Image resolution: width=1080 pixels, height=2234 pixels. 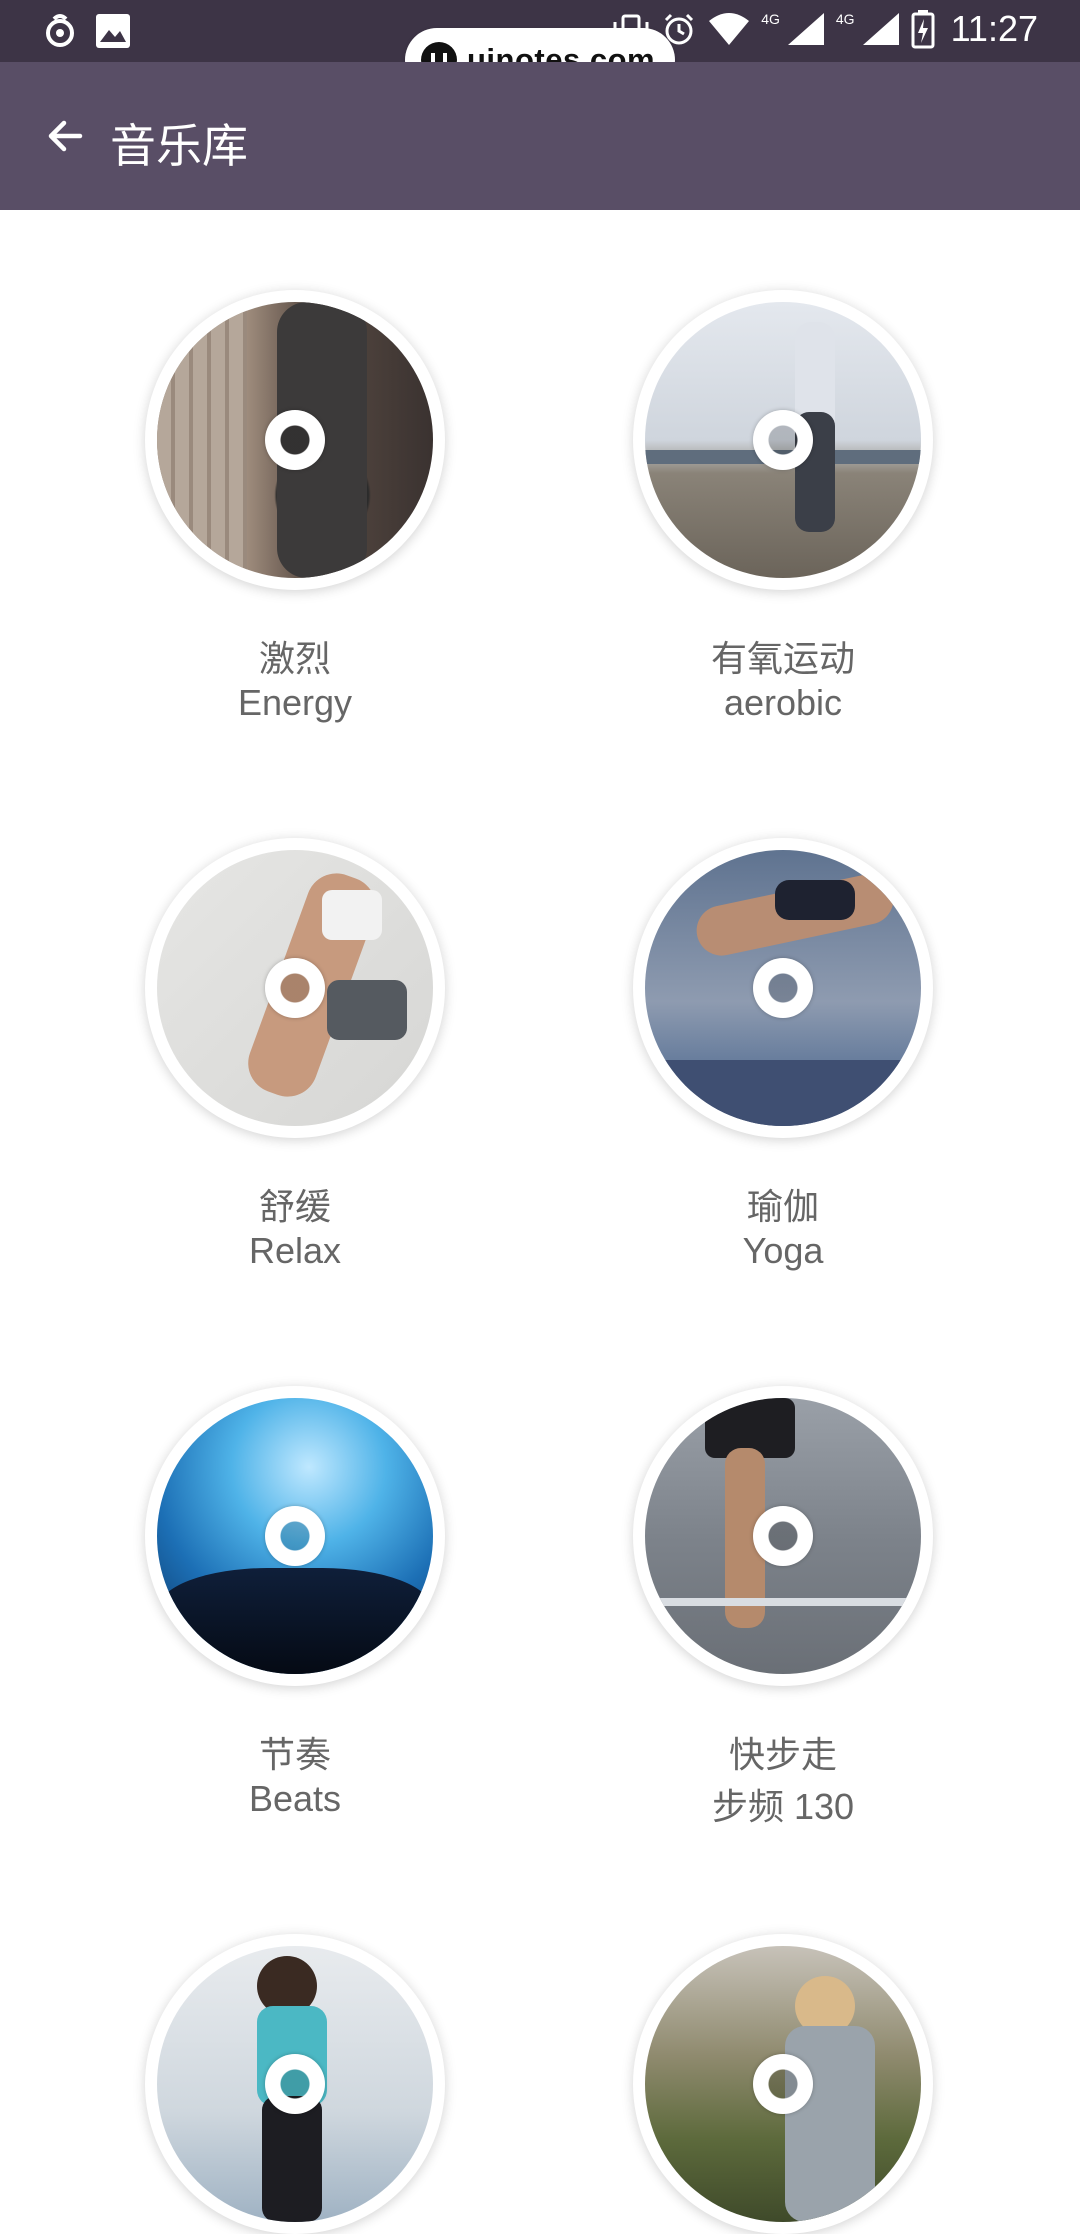 What do you see at coordinates (540, 136) in the screenshot?
I see `app-bar: 音乐库` at bounding box center [540, 136].